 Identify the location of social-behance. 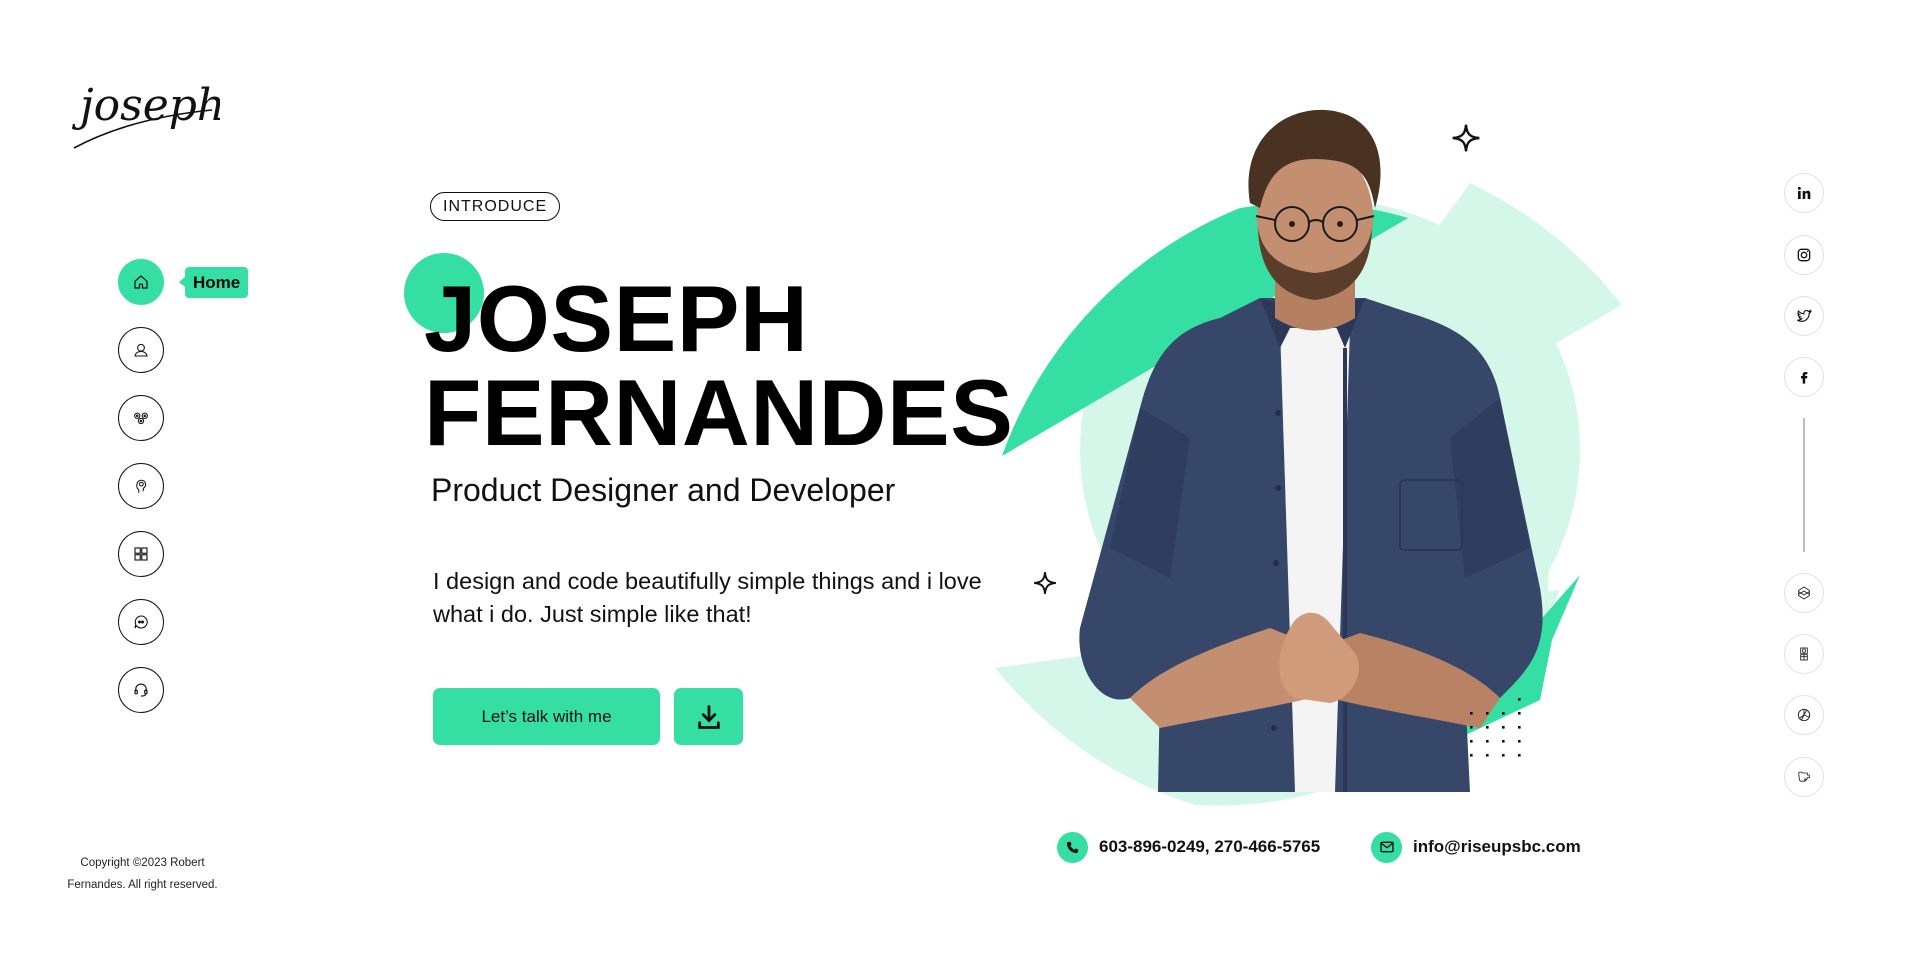
(1804, 654).